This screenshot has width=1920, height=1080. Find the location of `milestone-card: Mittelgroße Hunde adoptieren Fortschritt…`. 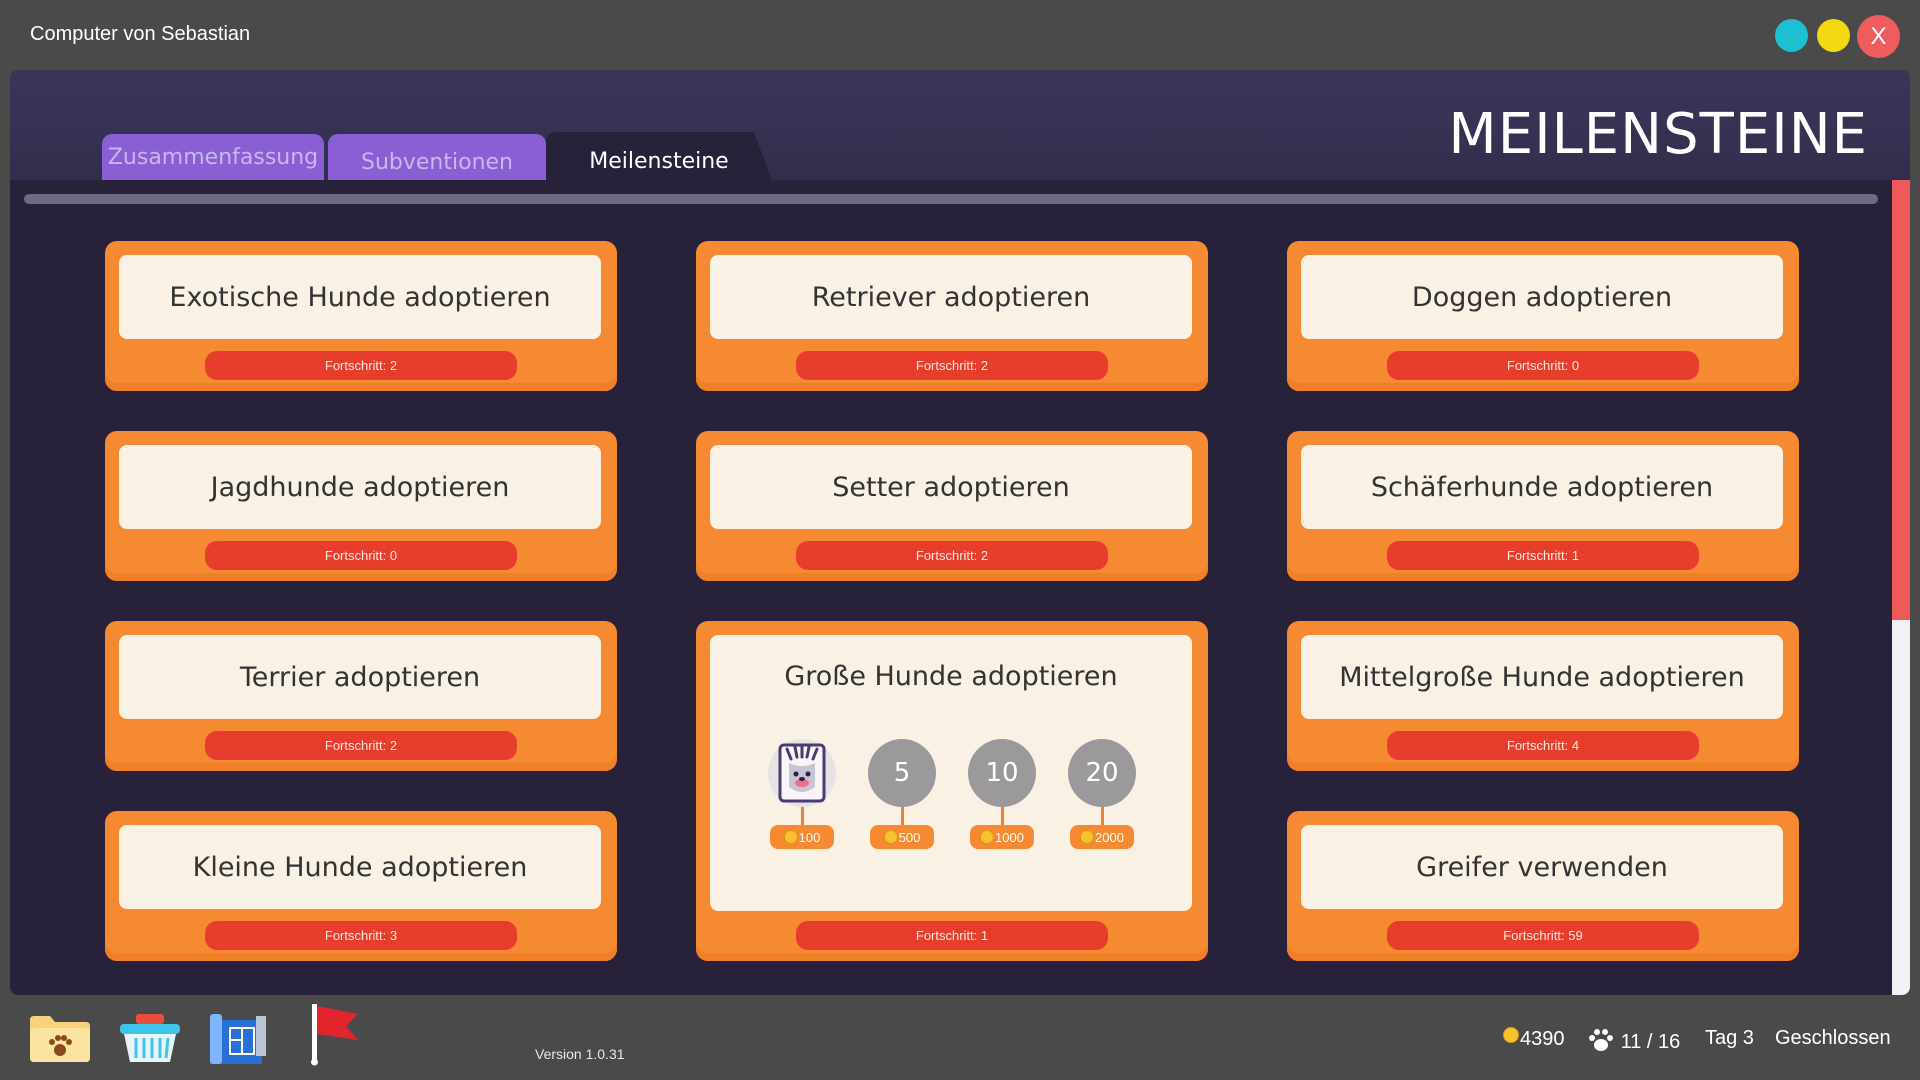

milestone-card: Mittelgroße Hunde adoptieren Fortschritt… is located at coordinates (1543, 696).